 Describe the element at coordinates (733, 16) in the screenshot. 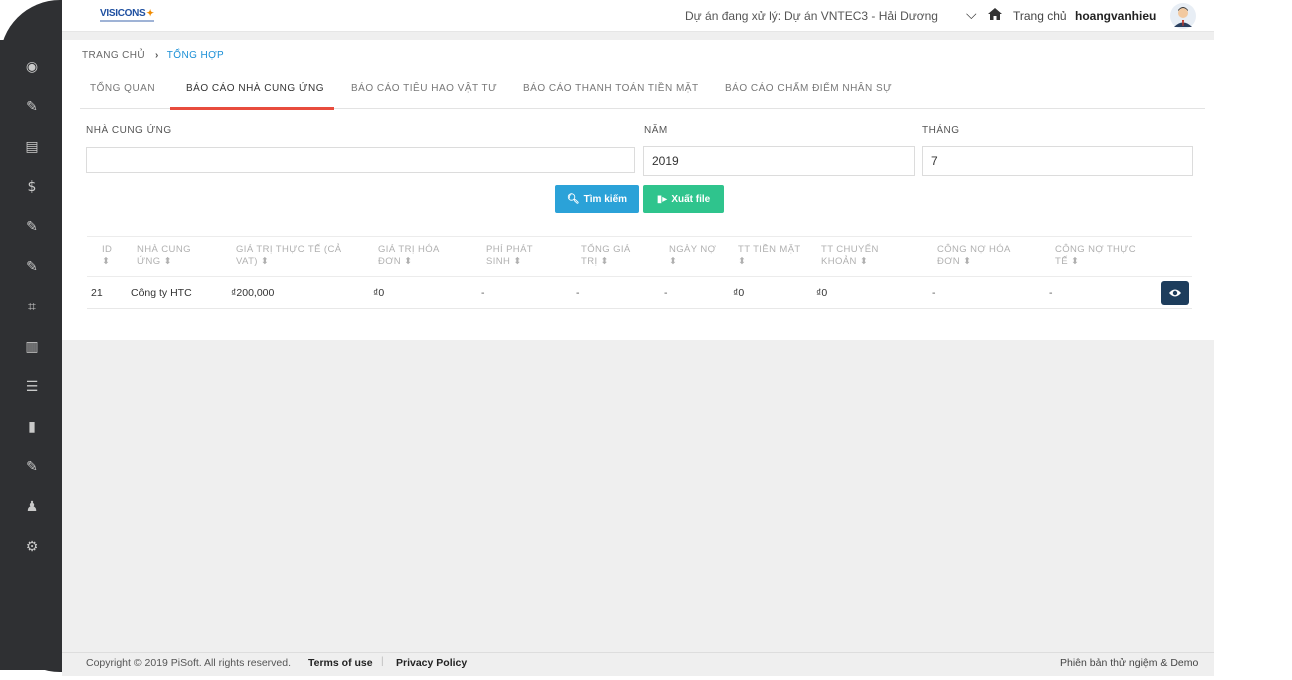

I see `project-label: Dự án đang xử lý:` at that location.